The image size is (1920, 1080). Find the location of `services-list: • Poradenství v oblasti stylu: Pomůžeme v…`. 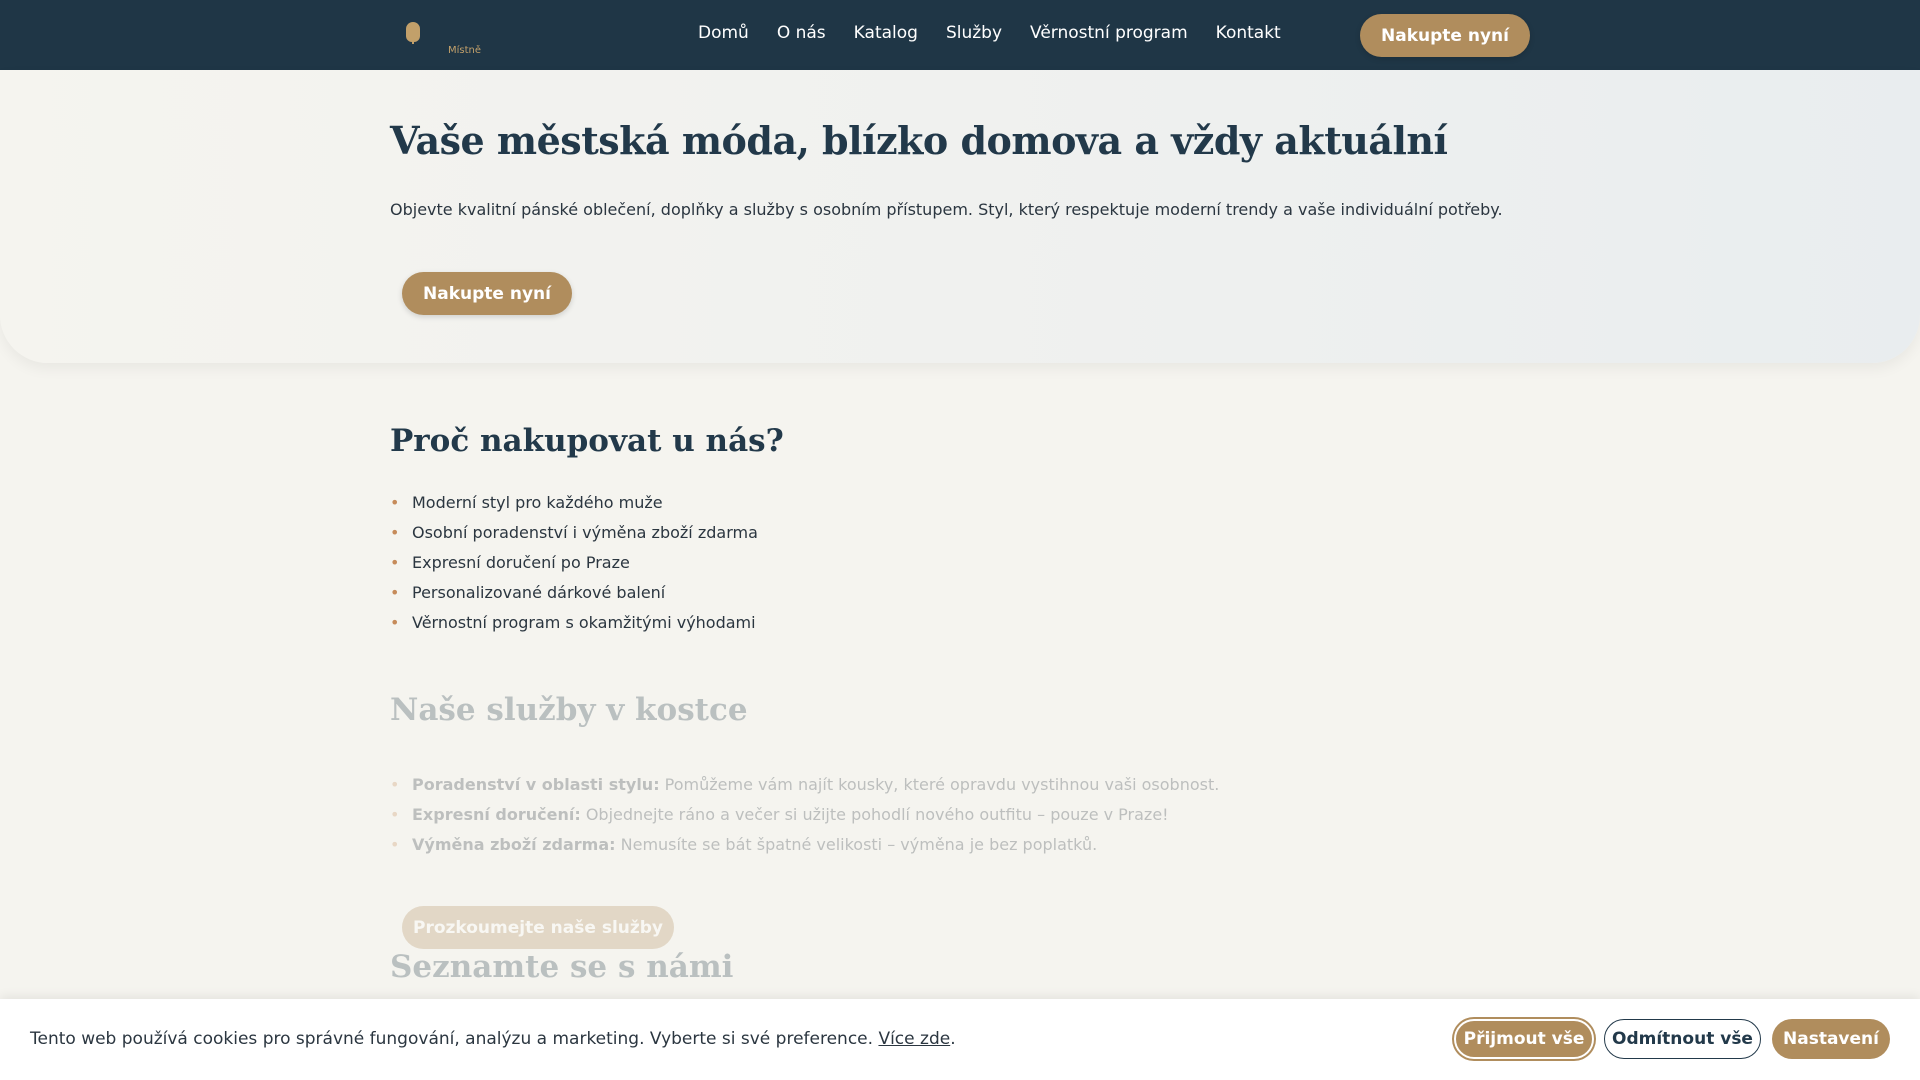

services-list: • Poradenství v oblasti stylu: Pomůžeme v… is located at coordinates (804, 815).